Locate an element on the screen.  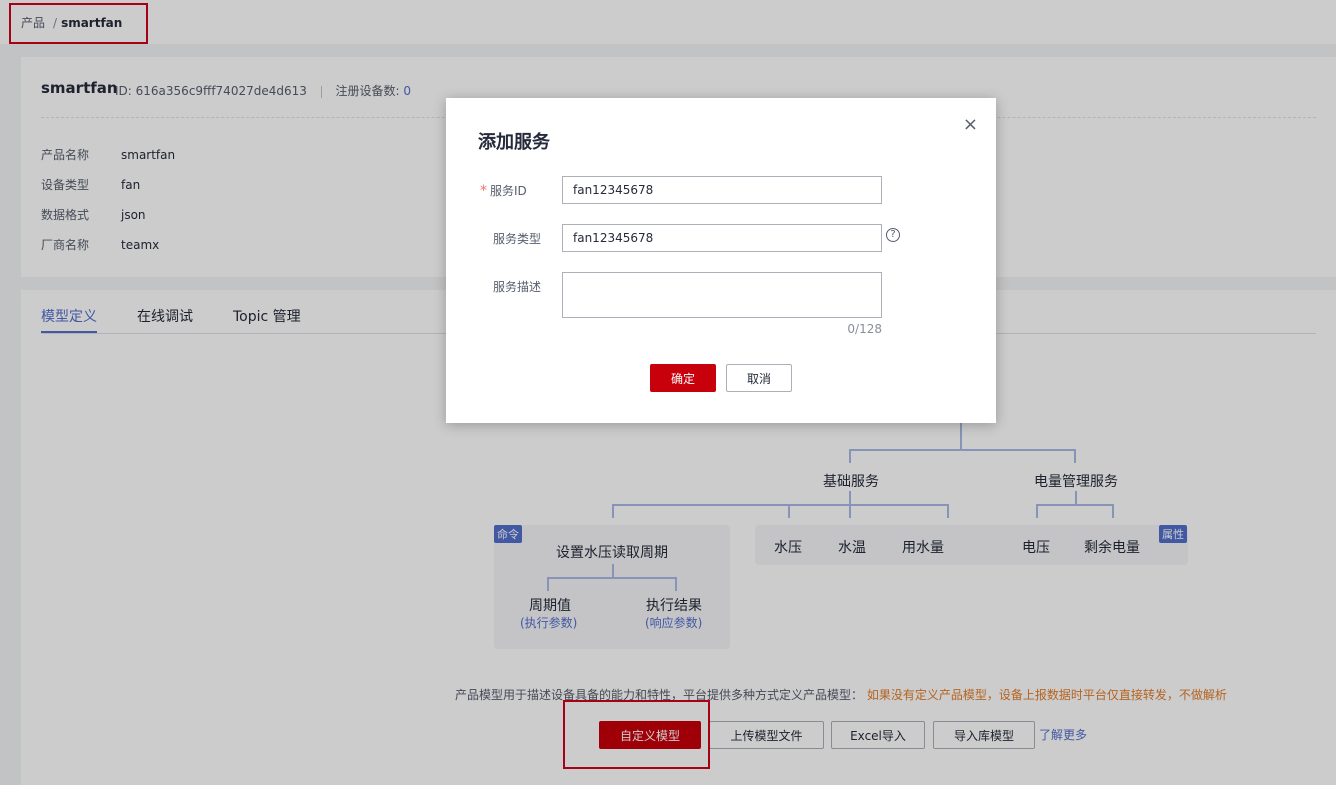
service-desc-textarea is located at coordinates (722, 295).